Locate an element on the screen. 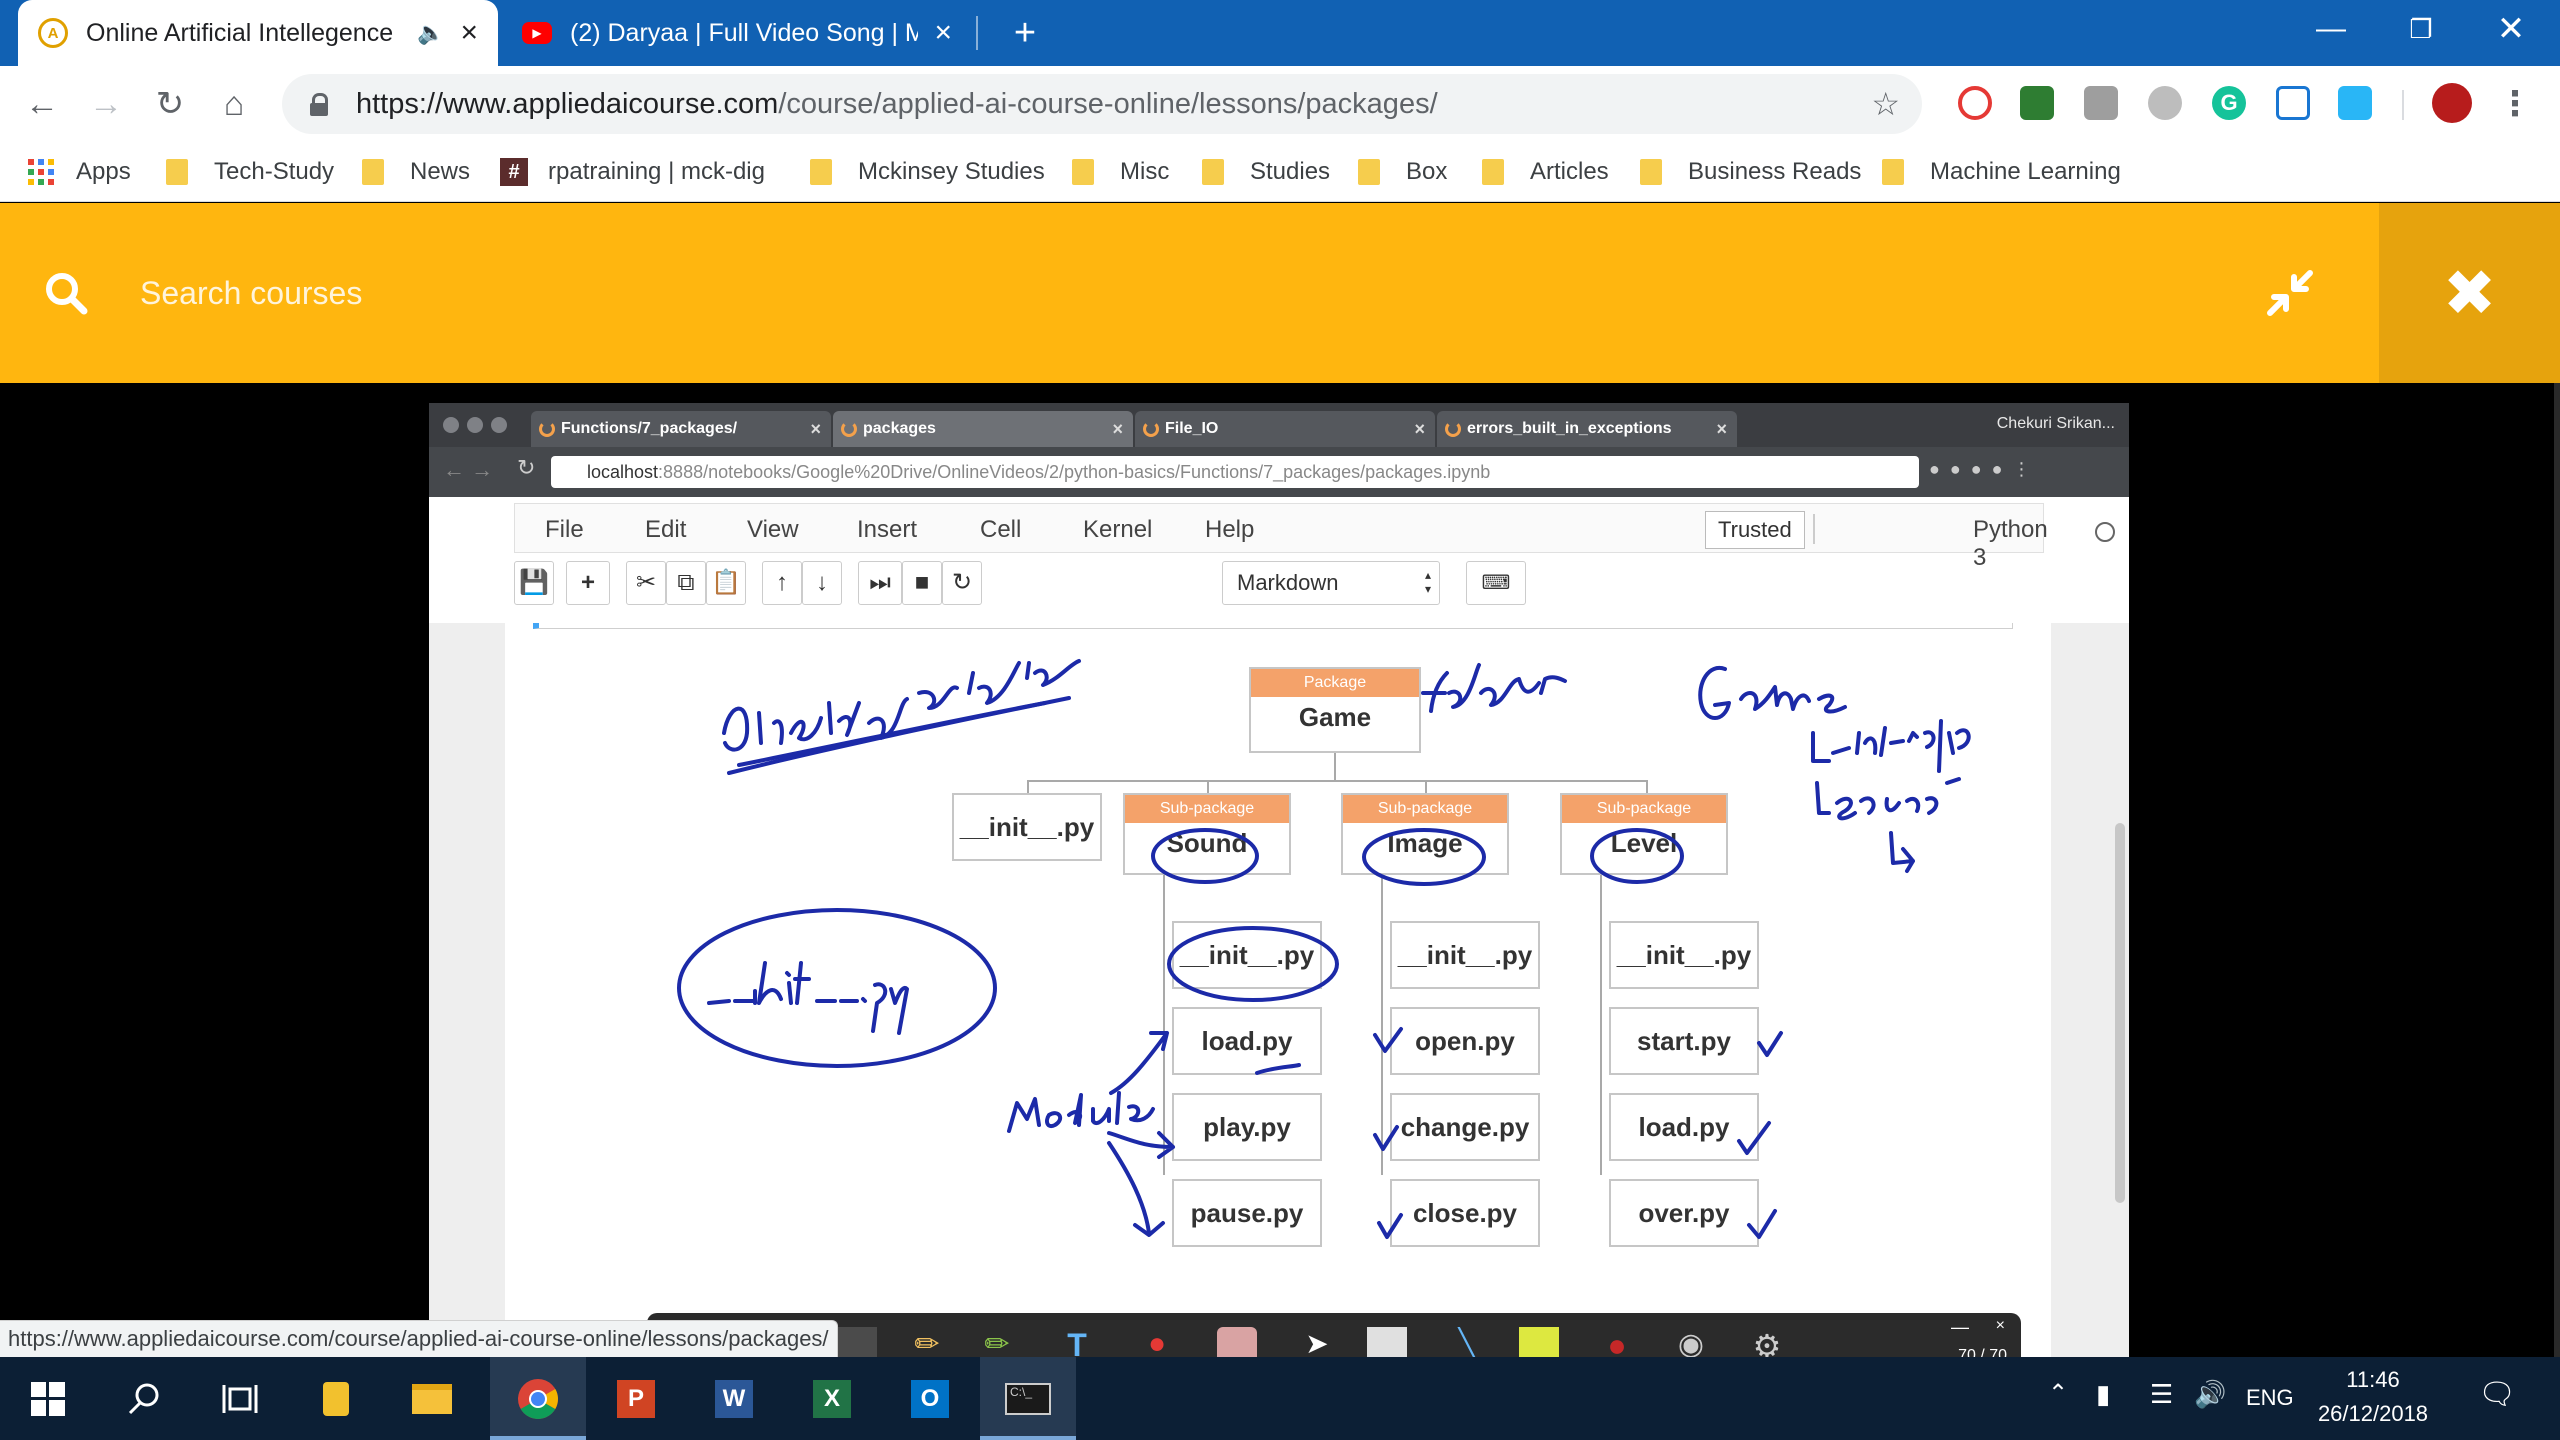 This screenshot has height=1440, width=2560. forward-button: → is located at coordinates (106, 104).